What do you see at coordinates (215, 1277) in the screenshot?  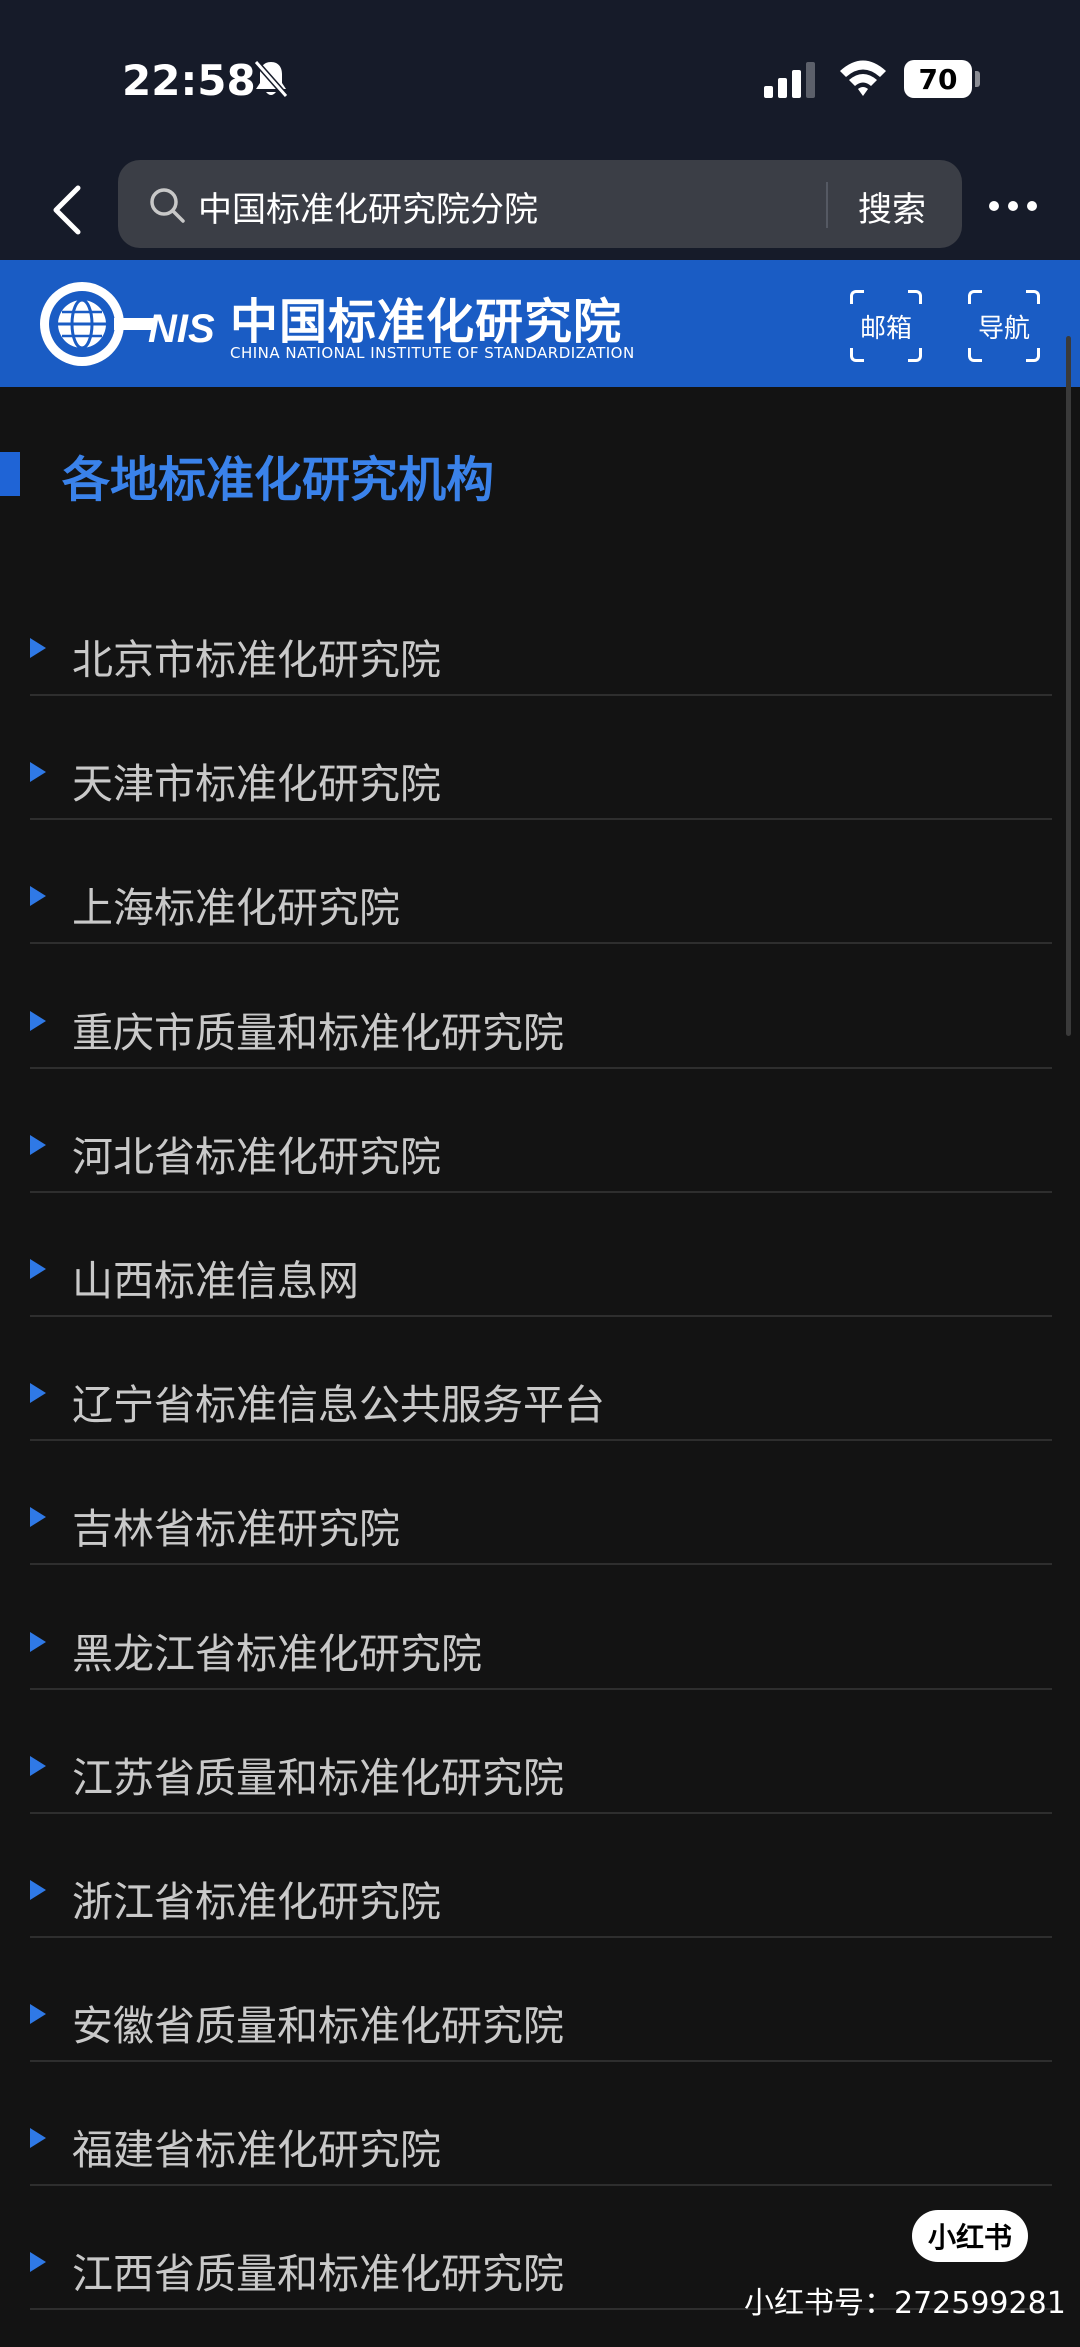 I see `org-link: 山西标准信息网` at bounding box center [215, 1277].